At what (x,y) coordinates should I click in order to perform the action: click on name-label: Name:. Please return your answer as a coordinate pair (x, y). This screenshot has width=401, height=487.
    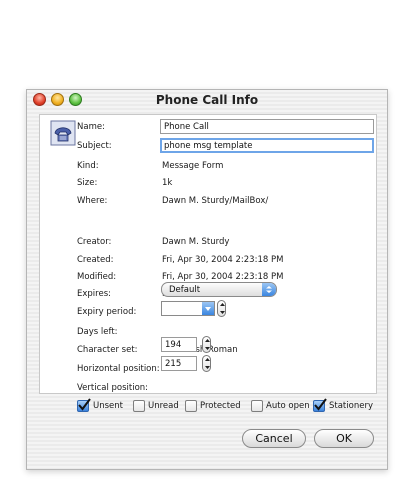
    Looking at the image, I should click on (91, 127).